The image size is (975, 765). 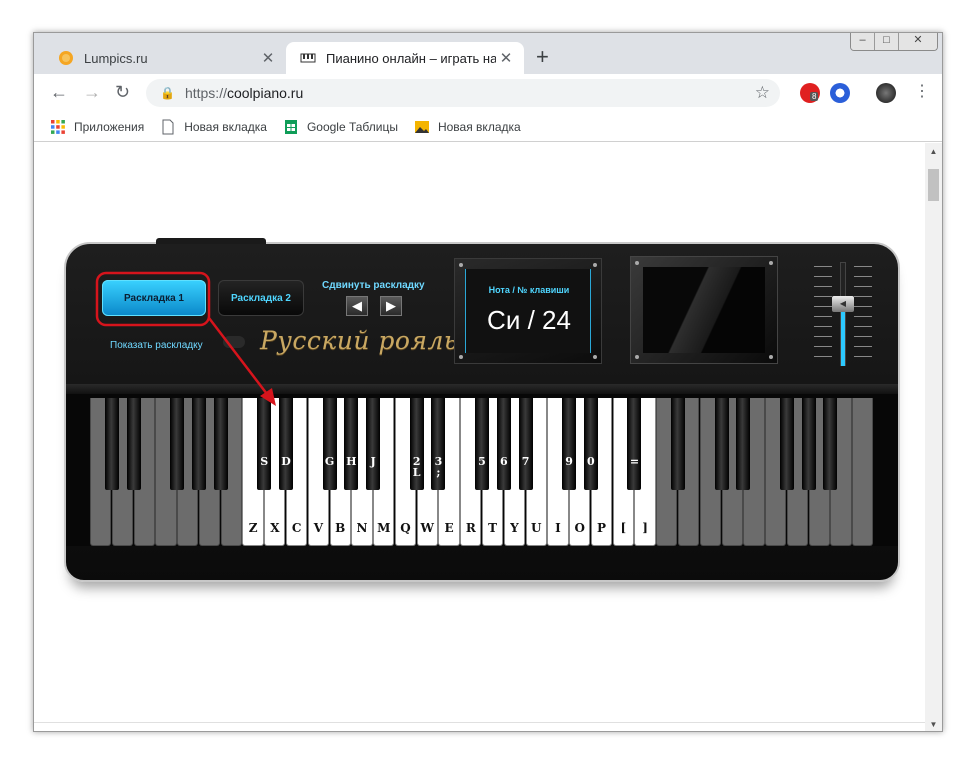 What do you see at coordinates (405, 528) in the screenshot?
I see `white-key-label: Q` at bounding box center [405, 528].